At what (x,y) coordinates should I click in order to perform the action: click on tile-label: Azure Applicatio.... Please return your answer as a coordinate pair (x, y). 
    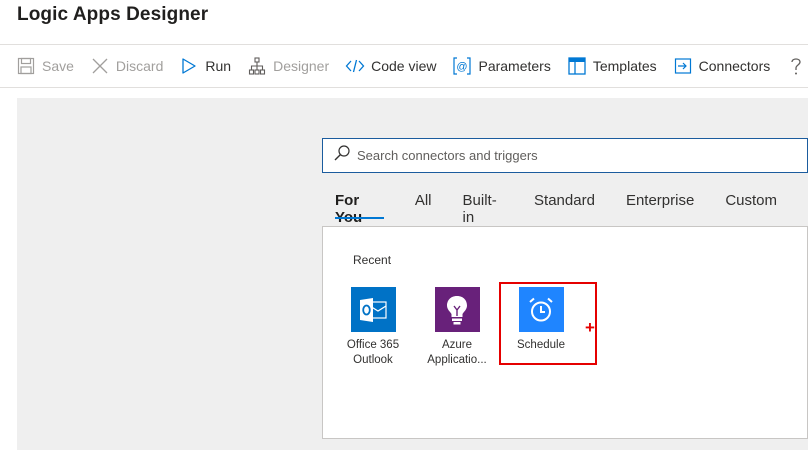
    Looking at the image, I should click on (457, 352).